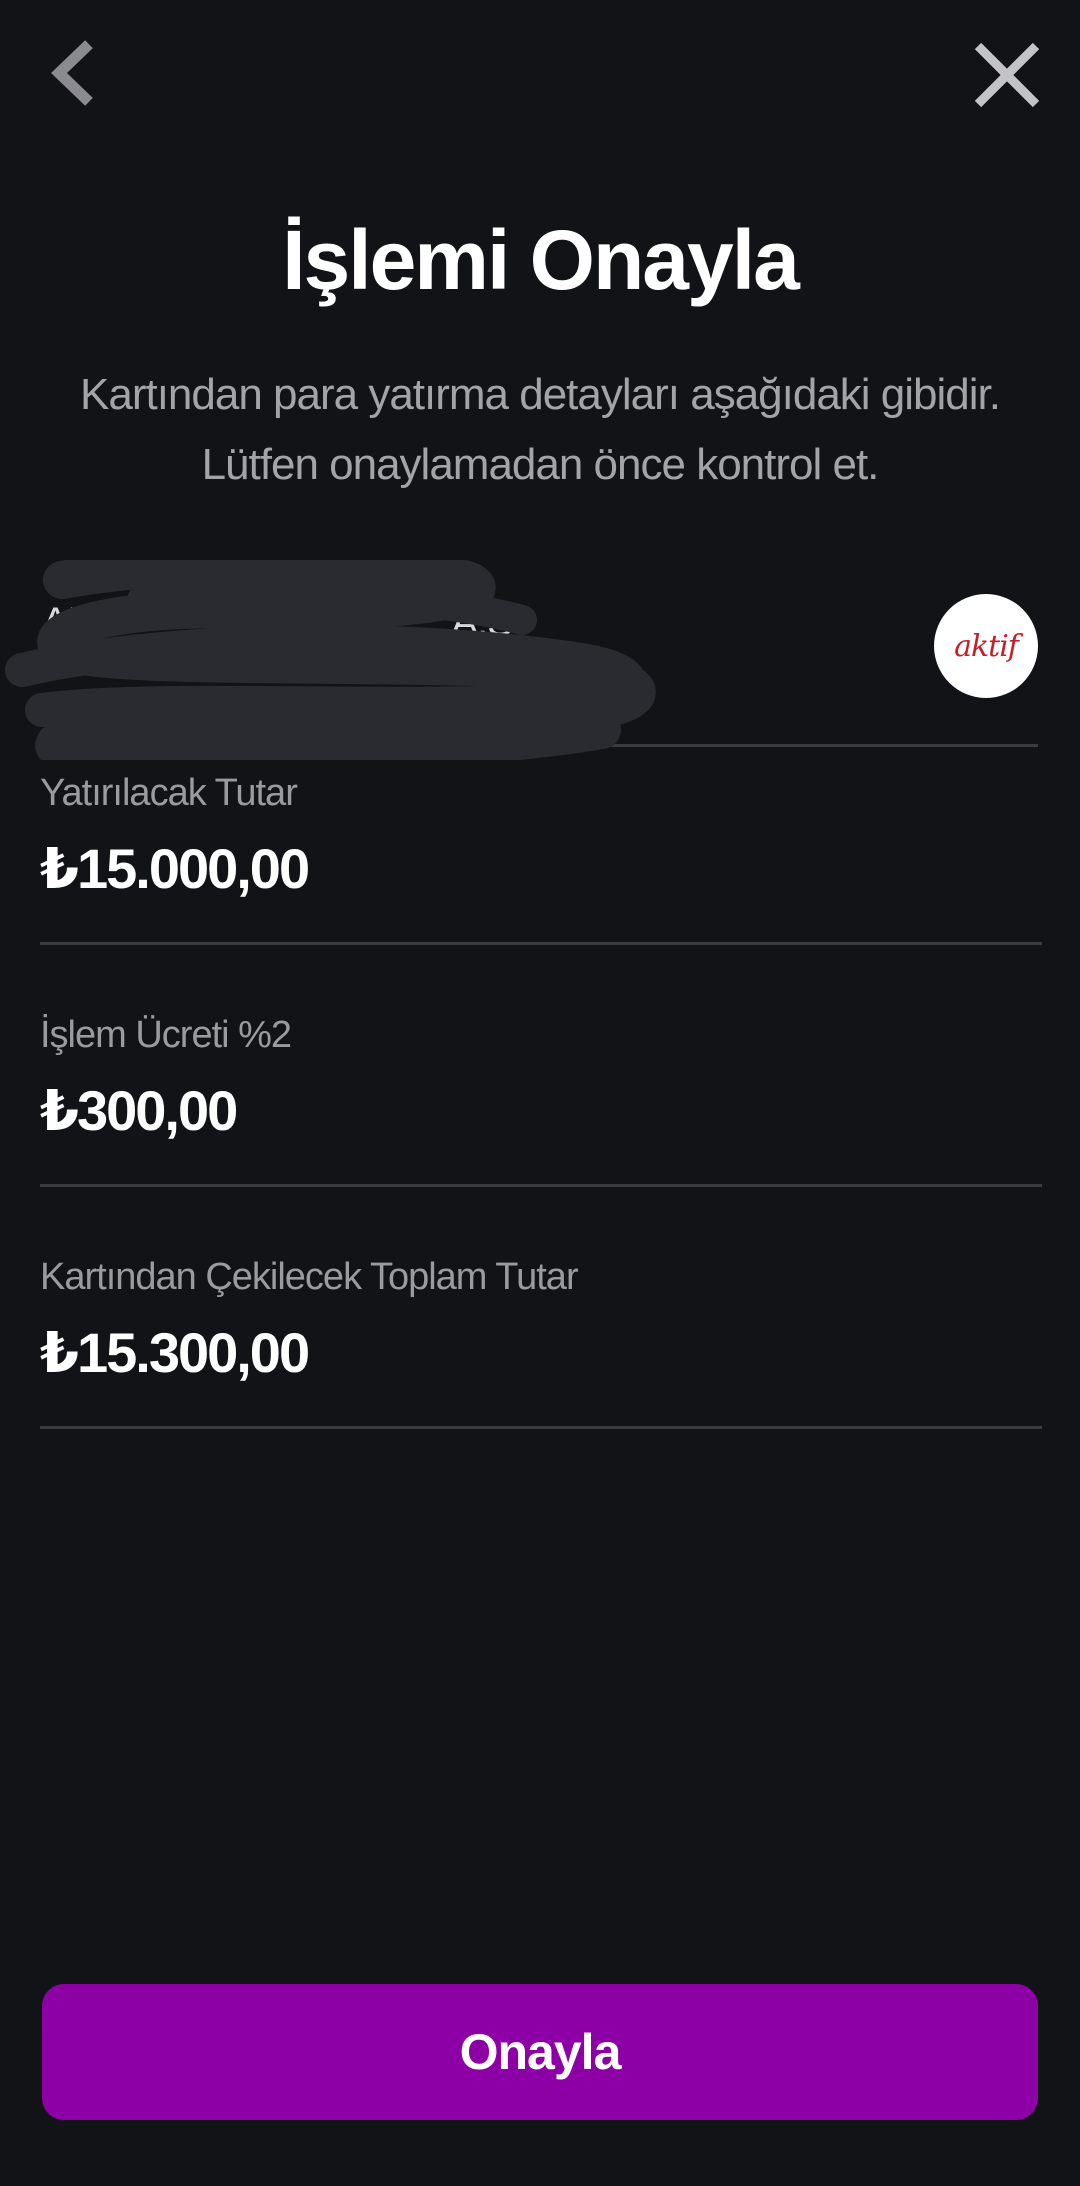 The height and width of the screenshot is (2186, 1080). Describe the element at coordinates (541, 844) in the screenshot. I see `deposit-amount-row: Yatırılacak Tutar ₺15.000,00` at that location.